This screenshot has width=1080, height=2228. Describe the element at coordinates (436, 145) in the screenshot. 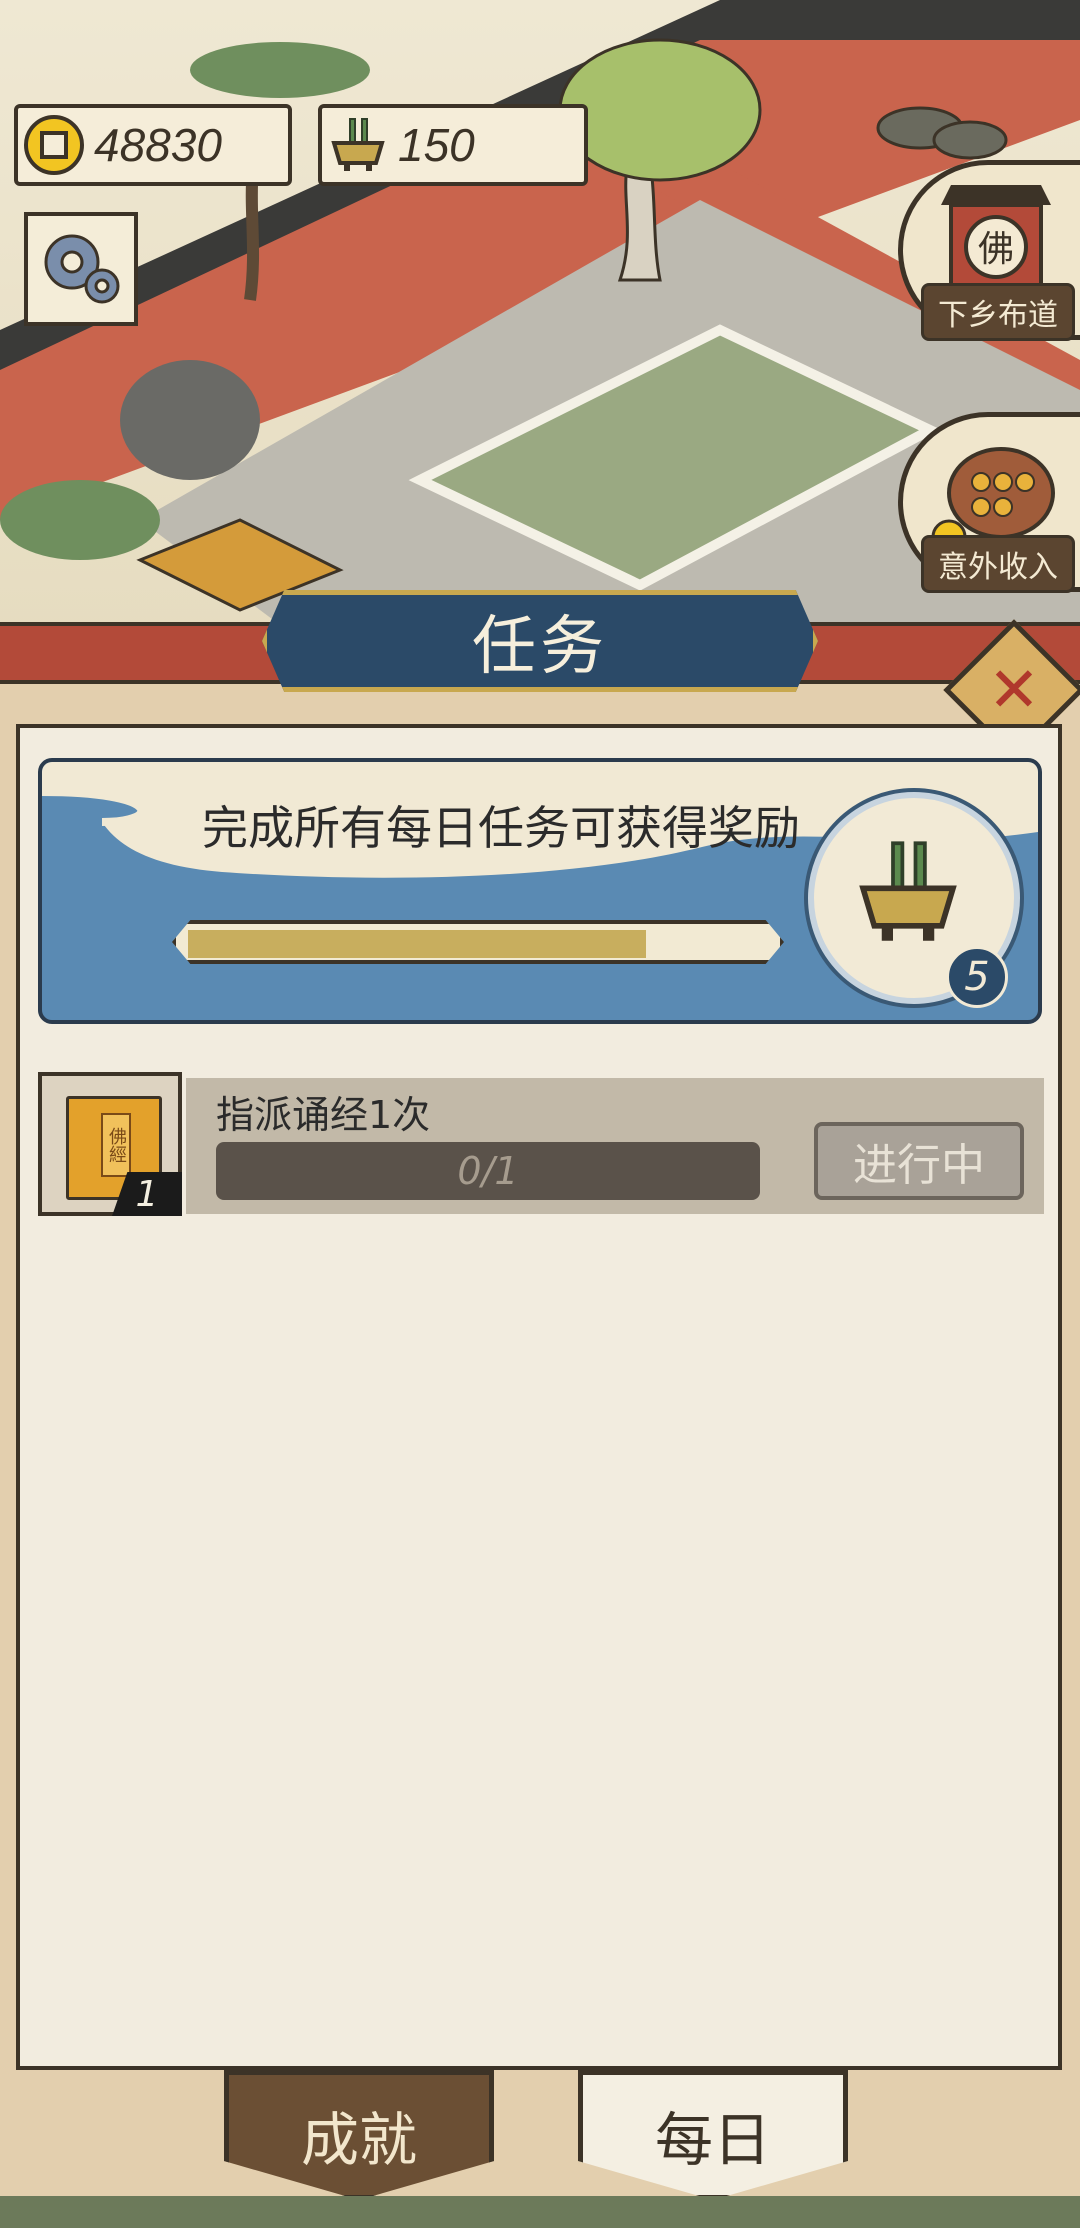

I see `incense-value: 150` at that location.